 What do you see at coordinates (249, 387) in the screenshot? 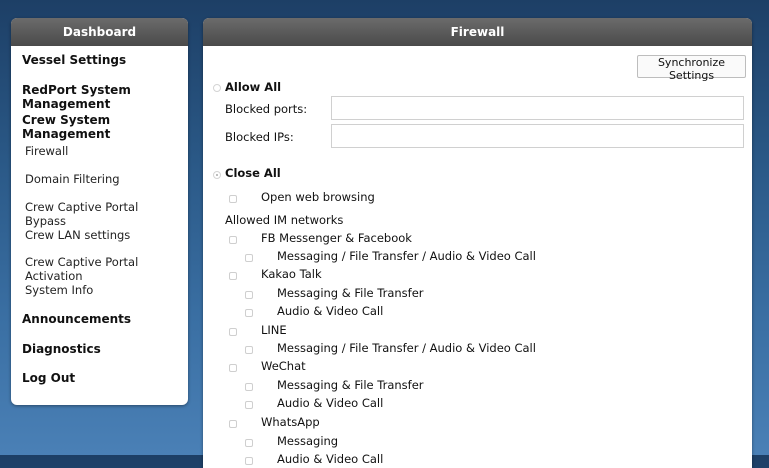
I see `wechat-messaging-checkbox` at bounding box center [249, 387].